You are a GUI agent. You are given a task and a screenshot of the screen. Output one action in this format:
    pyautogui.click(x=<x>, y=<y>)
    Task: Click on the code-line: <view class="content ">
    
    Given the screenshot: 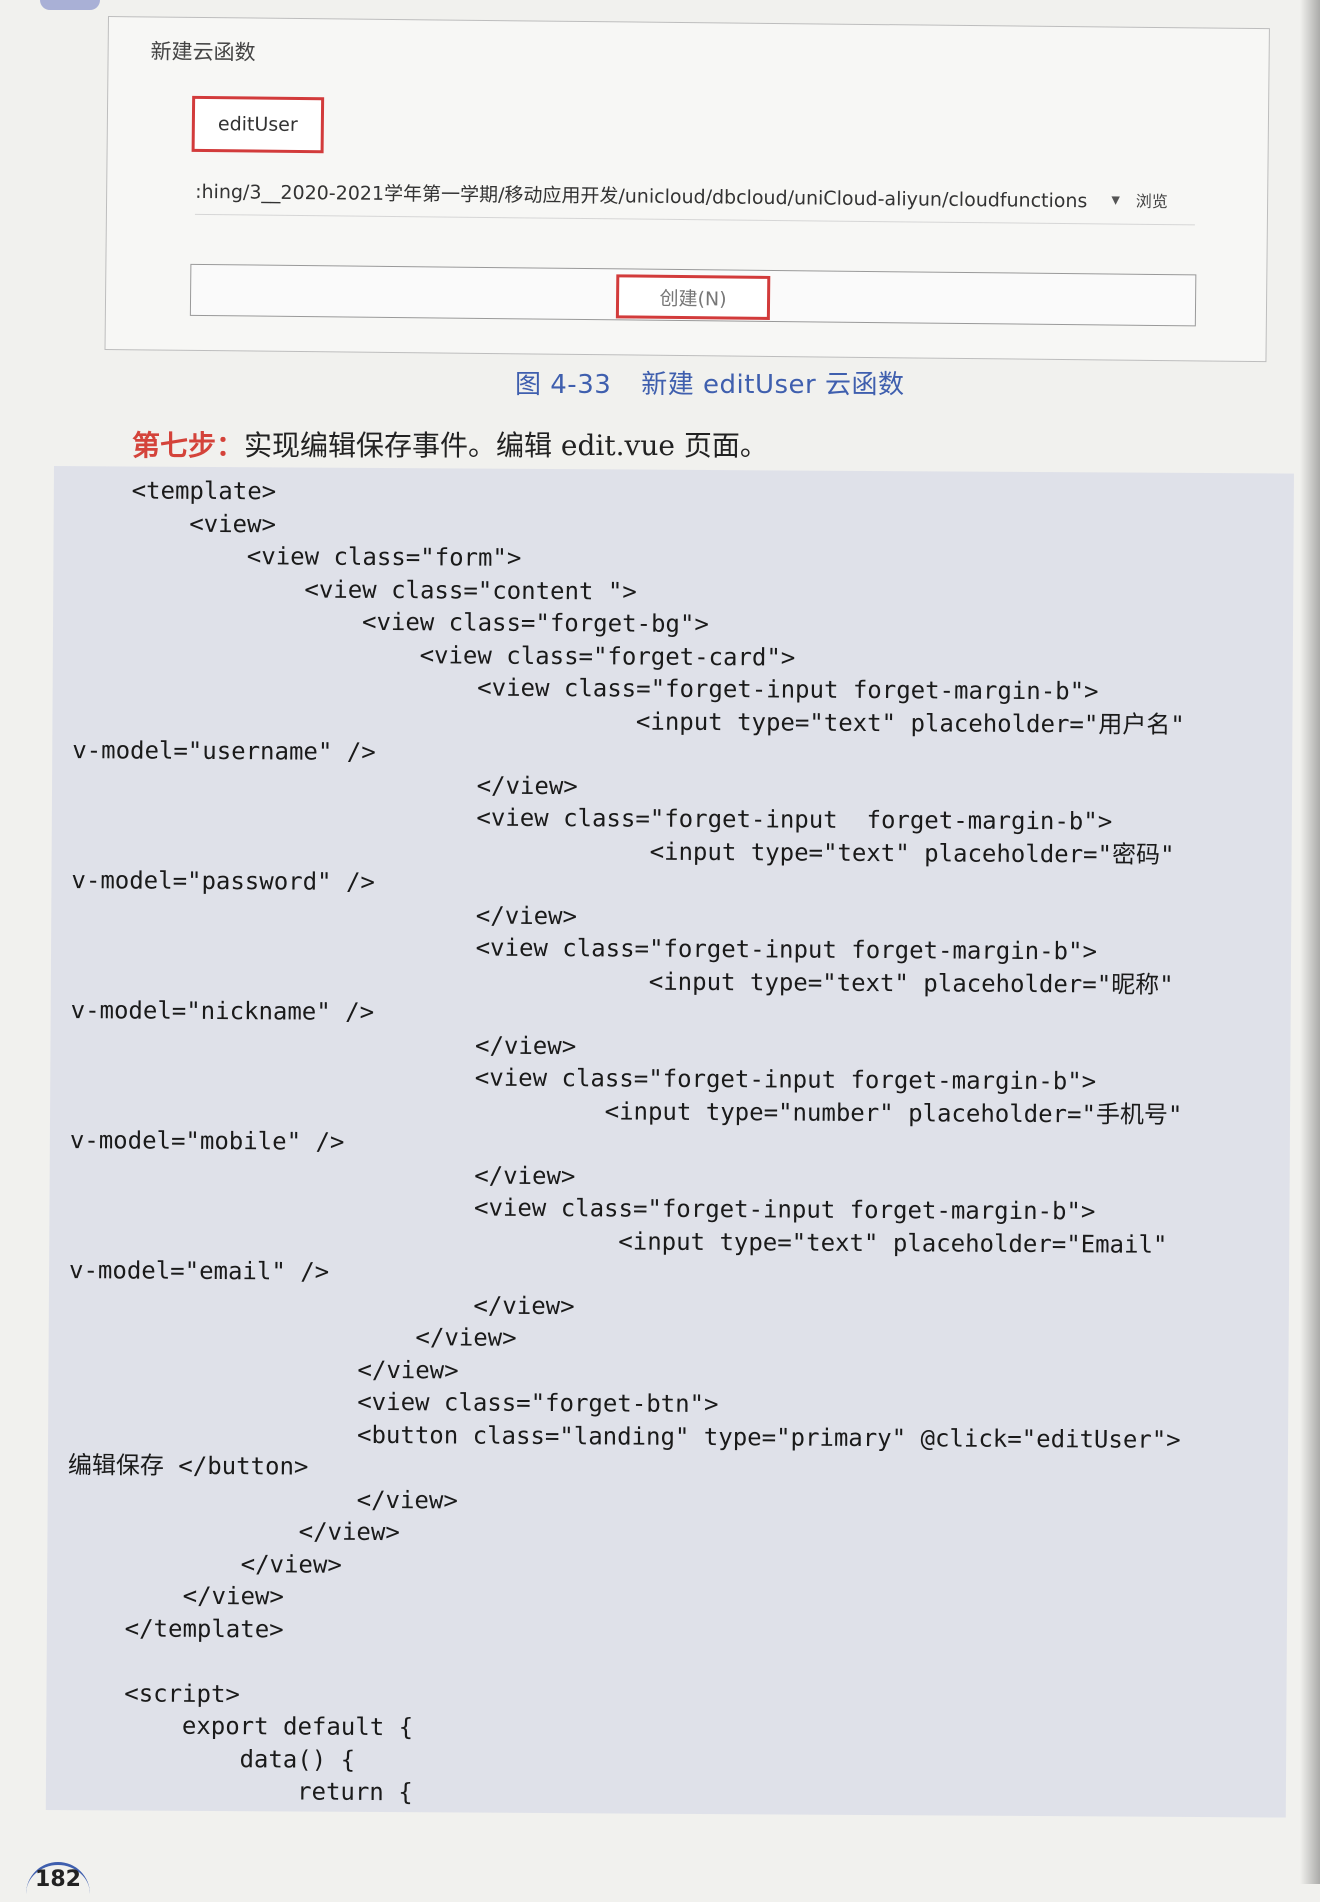 What is the action you would take?
    pyautogui.click(x=355, y=589)
    